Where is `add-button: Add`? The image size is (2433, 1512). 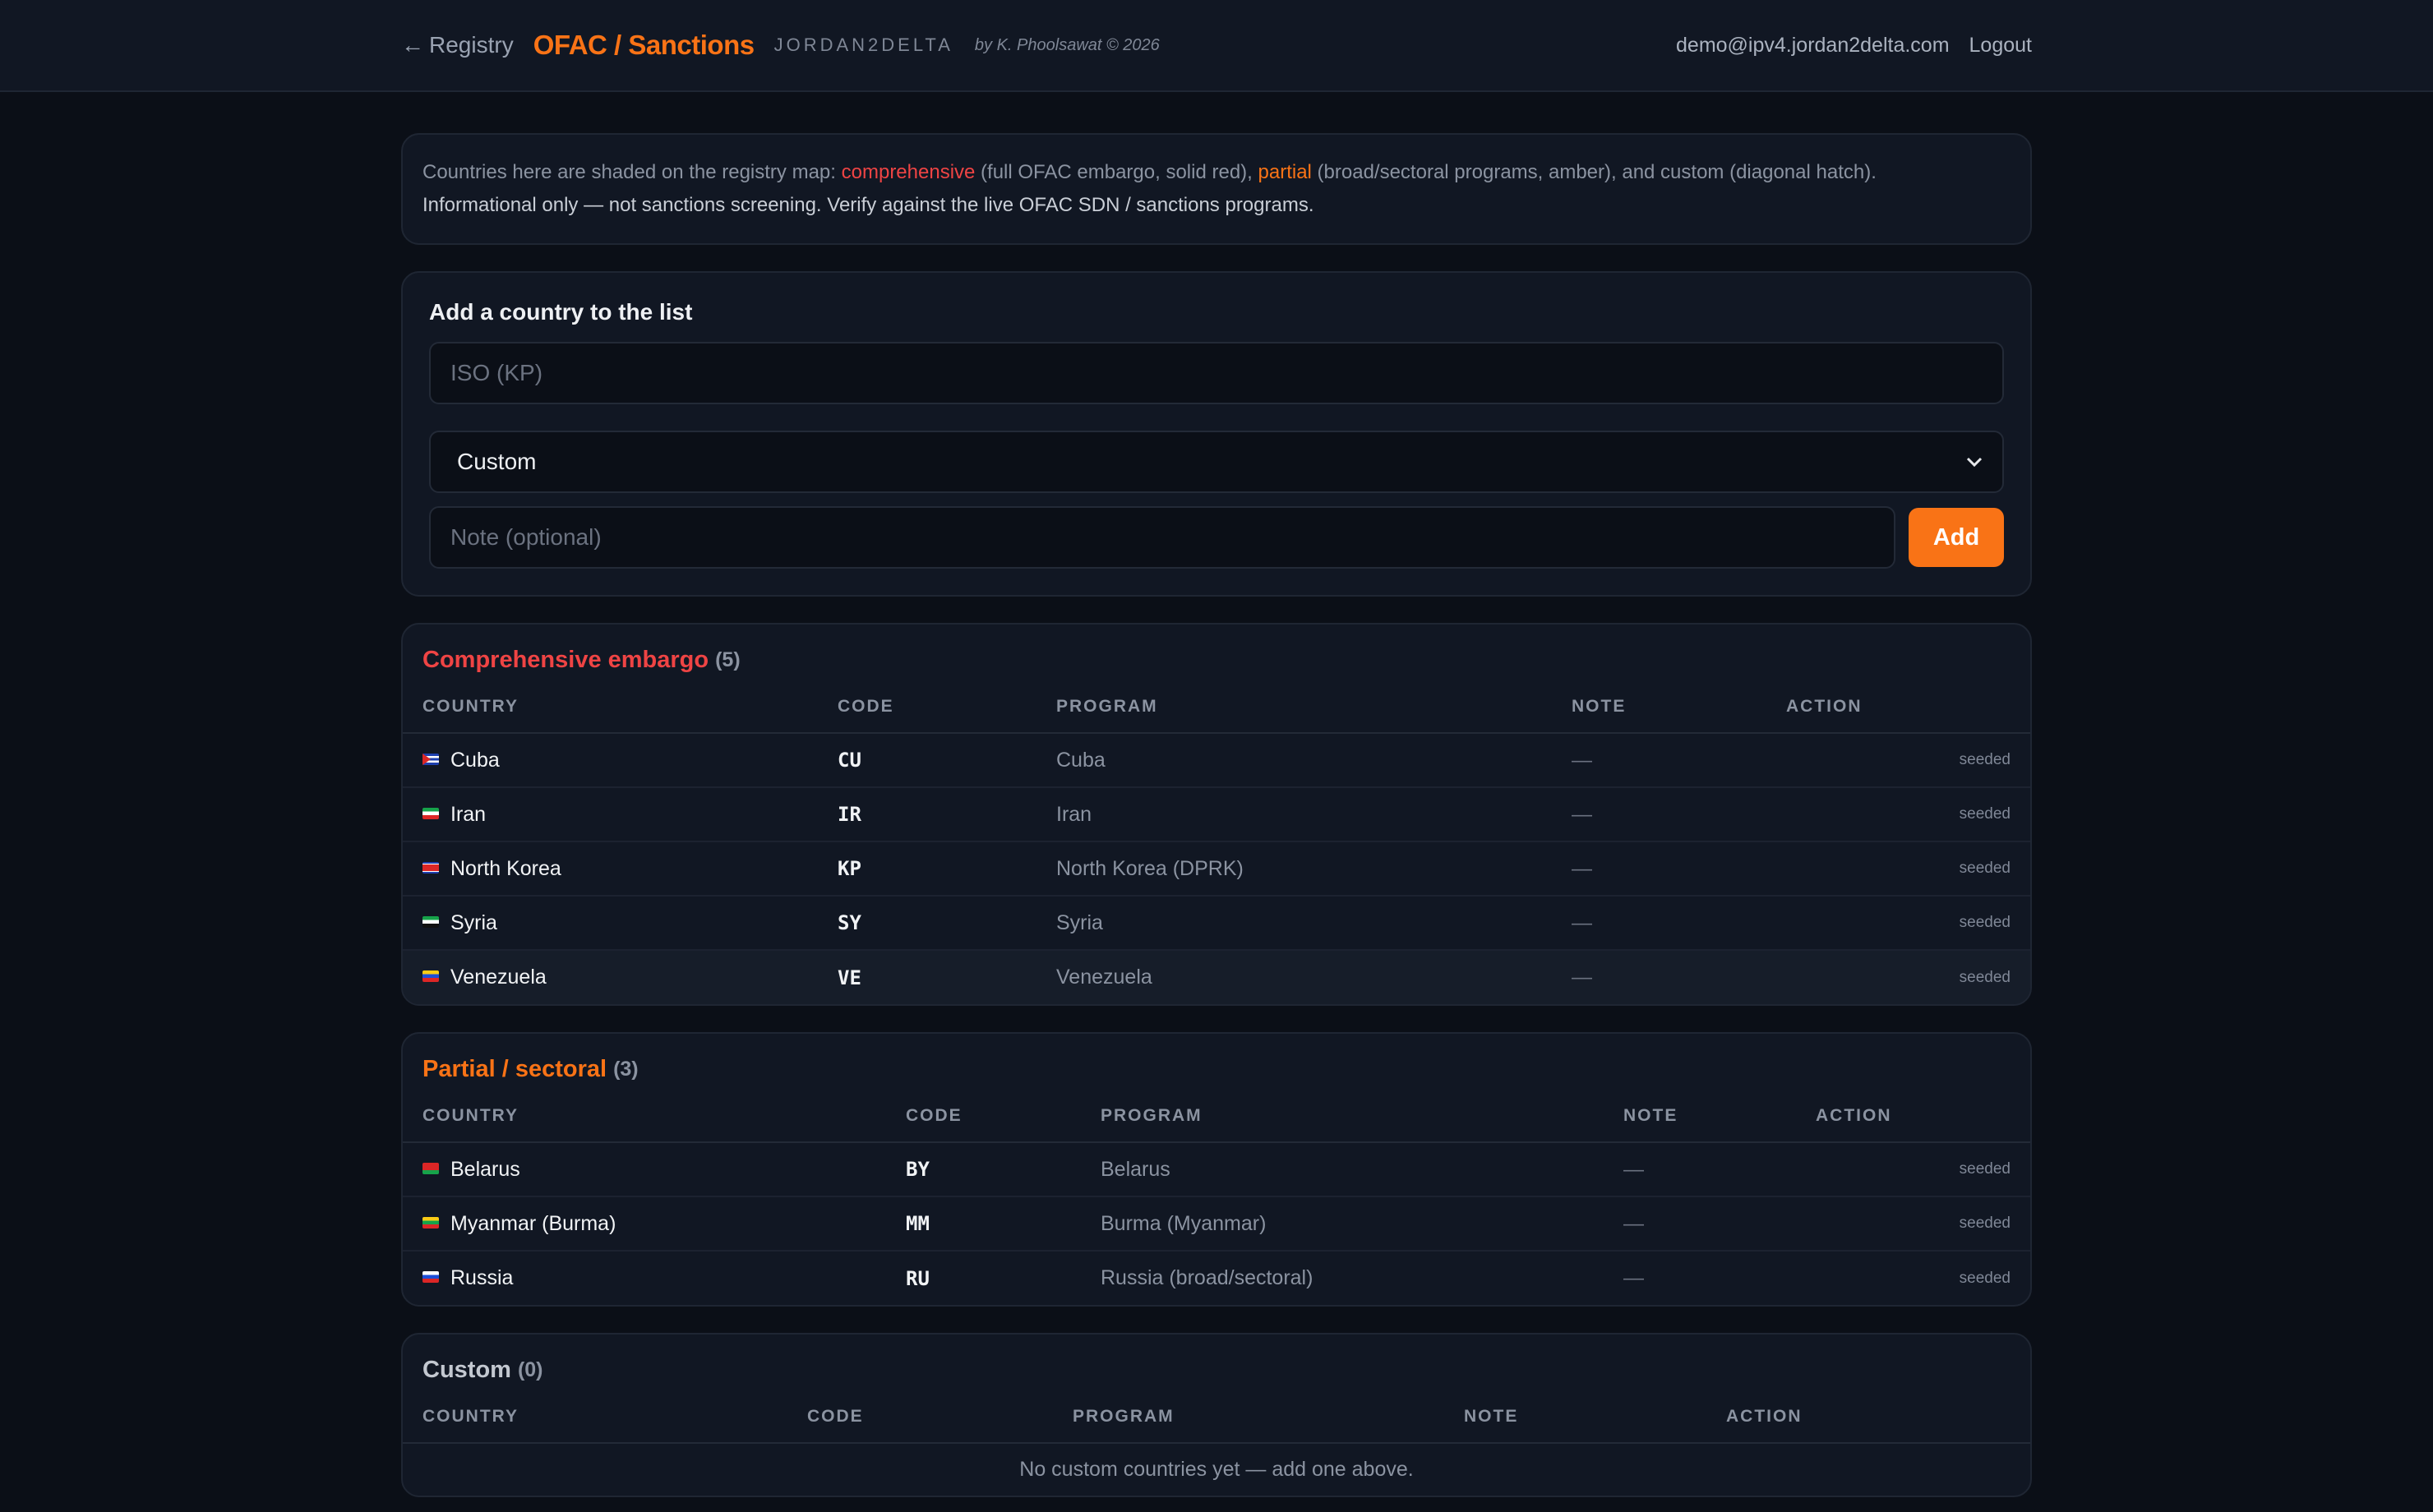
add-button: Add is located at coordinates (1956, 537).